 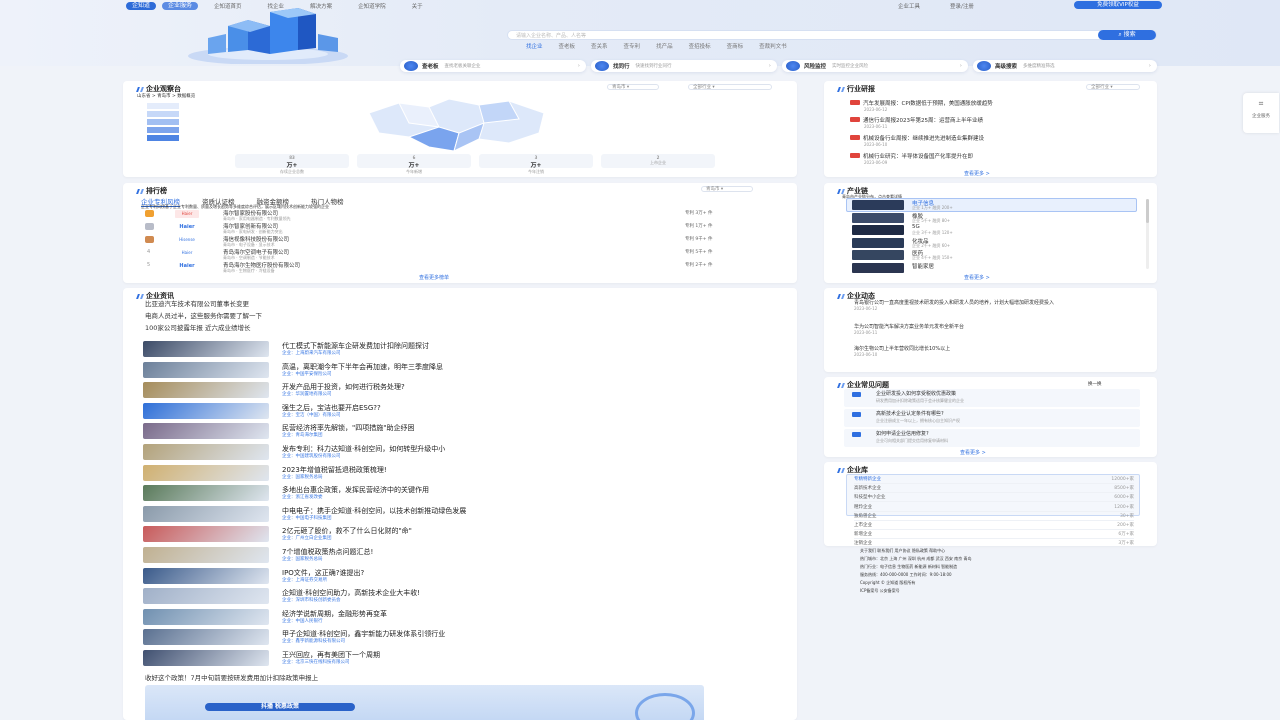 What do you see at coordinates (992, 398) in the screenshot?
I see `faq-item: 企业研发投入如何享受税收优惠政策 研发费用加计扣除政策适用于会计核算健全的企业` at bounding box center [992, 398].